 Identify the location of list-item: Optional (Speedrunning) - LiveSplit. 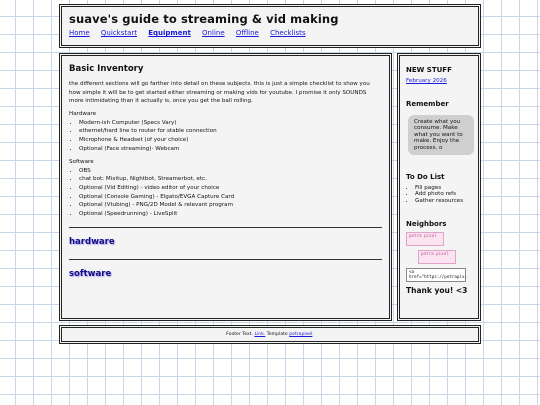
(230, 214).